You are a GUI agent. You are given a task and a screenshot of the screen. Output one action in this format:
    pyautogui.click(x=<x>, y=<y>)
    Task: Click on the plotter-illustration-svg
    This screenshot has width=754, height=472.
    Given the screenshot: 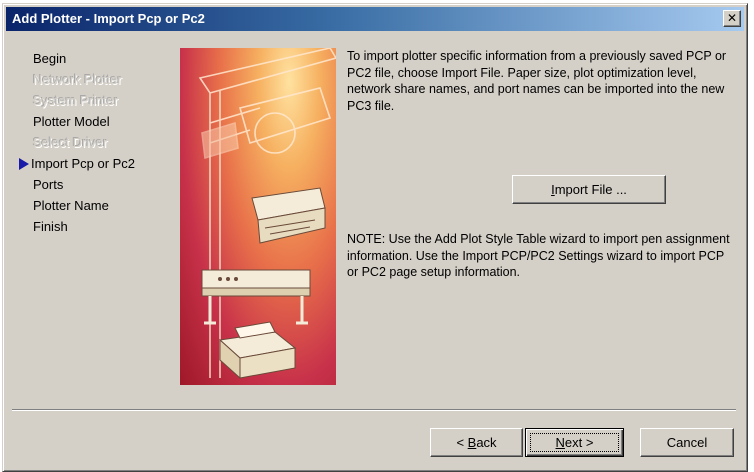 What is the action you would take?
    pyautogui.click(x=267, y=214)
    